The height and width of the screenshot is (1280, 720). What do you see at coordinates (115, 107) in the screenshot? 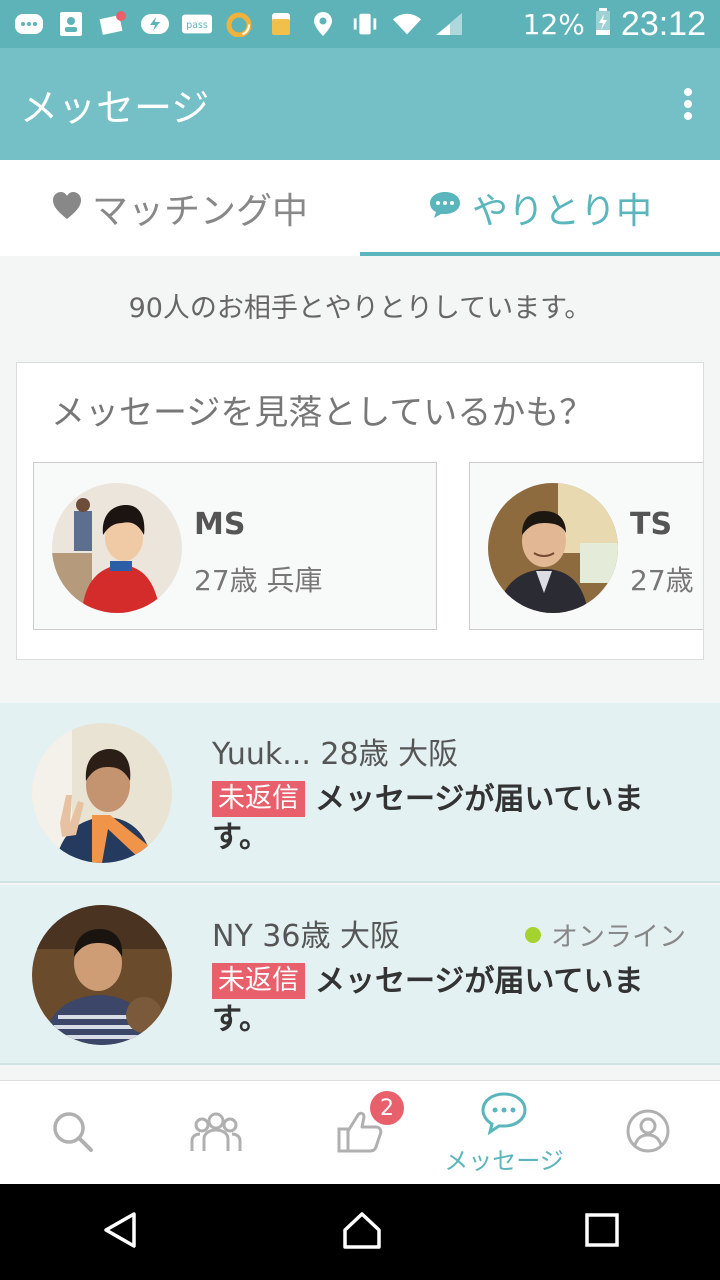
I see `page-title: メッセージ` at bounding box center [115, 107].